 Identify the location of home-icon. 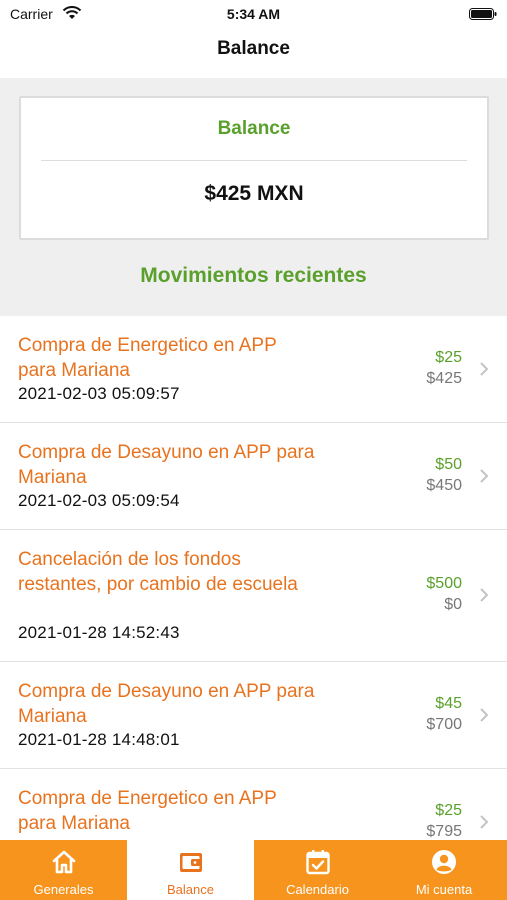
(63, 862).